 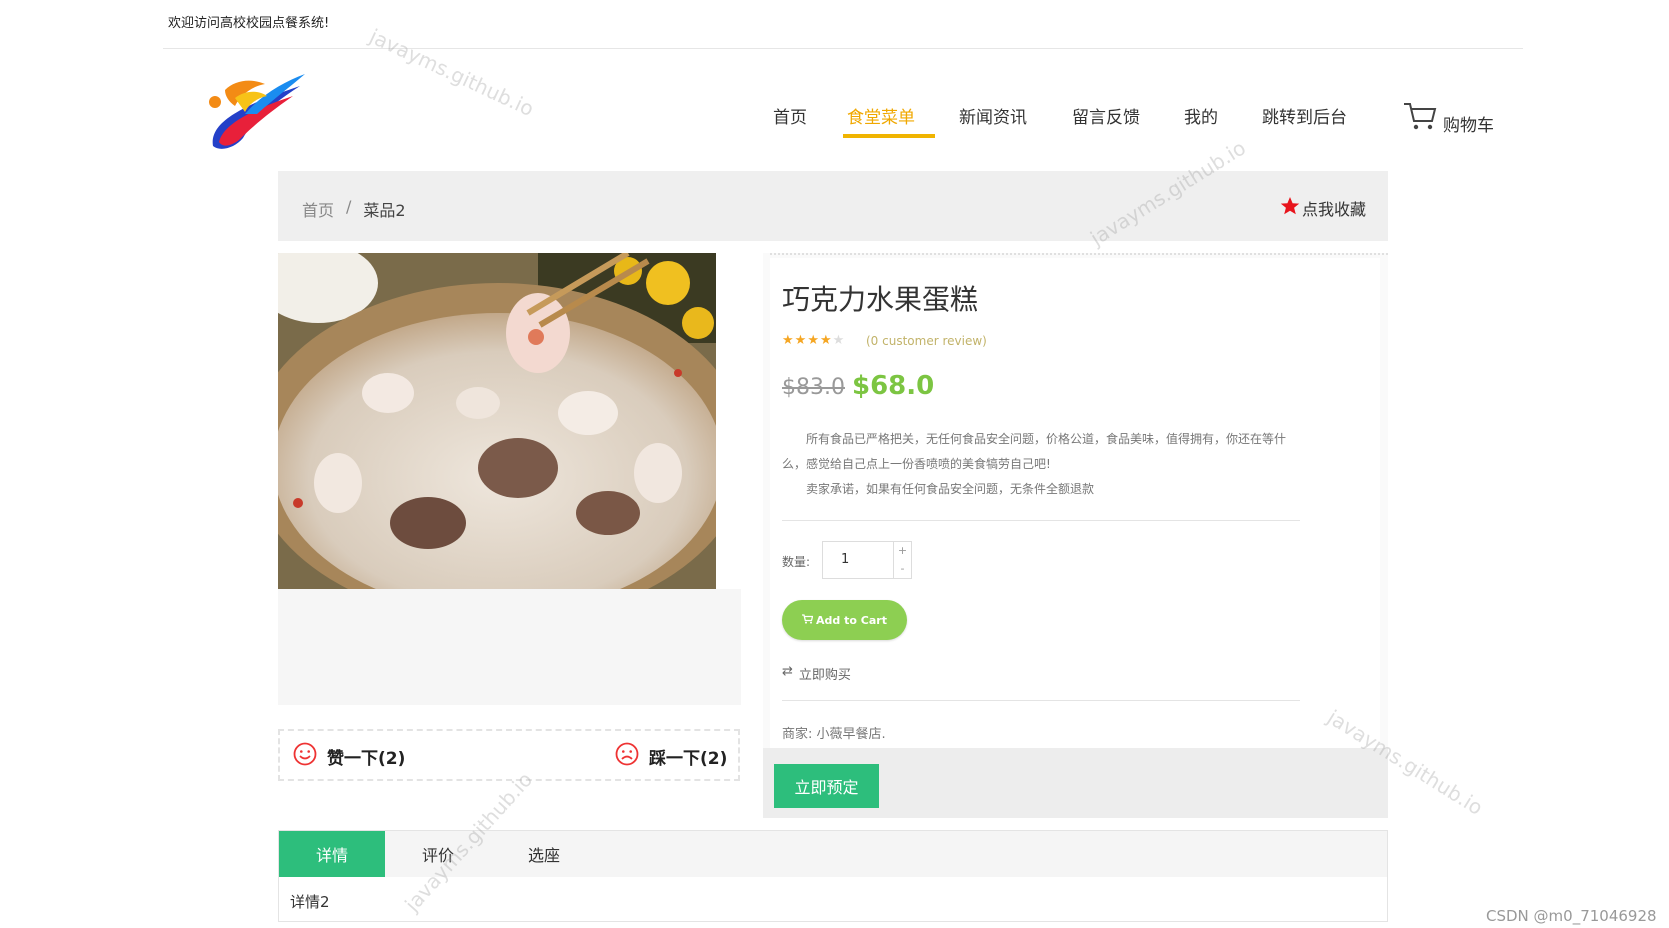 I want to click on cart-label: 购物车, so click(x=1468, y=126).